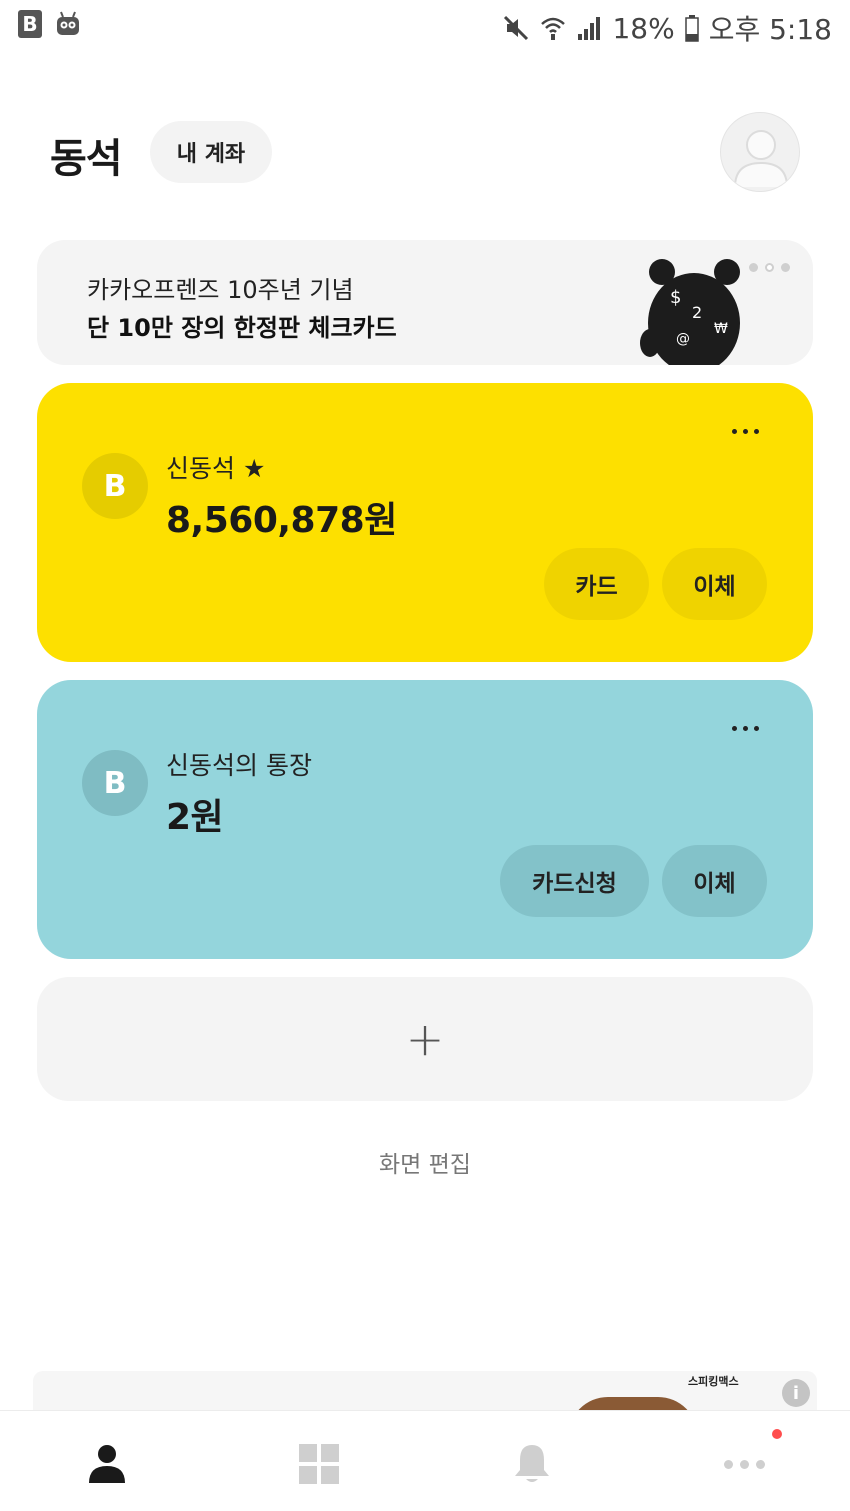  I want to click on account-balance: 2원, so click(195, 817).